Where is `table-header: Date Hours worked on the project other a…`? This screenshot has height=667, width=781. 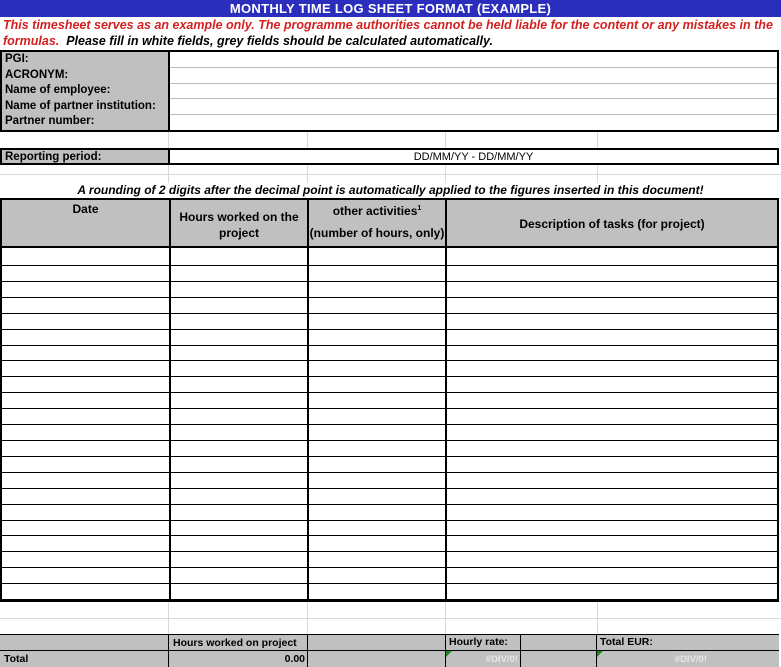 table-header: Date Hours worked on the project other a… is located at coordinates (389, 224).